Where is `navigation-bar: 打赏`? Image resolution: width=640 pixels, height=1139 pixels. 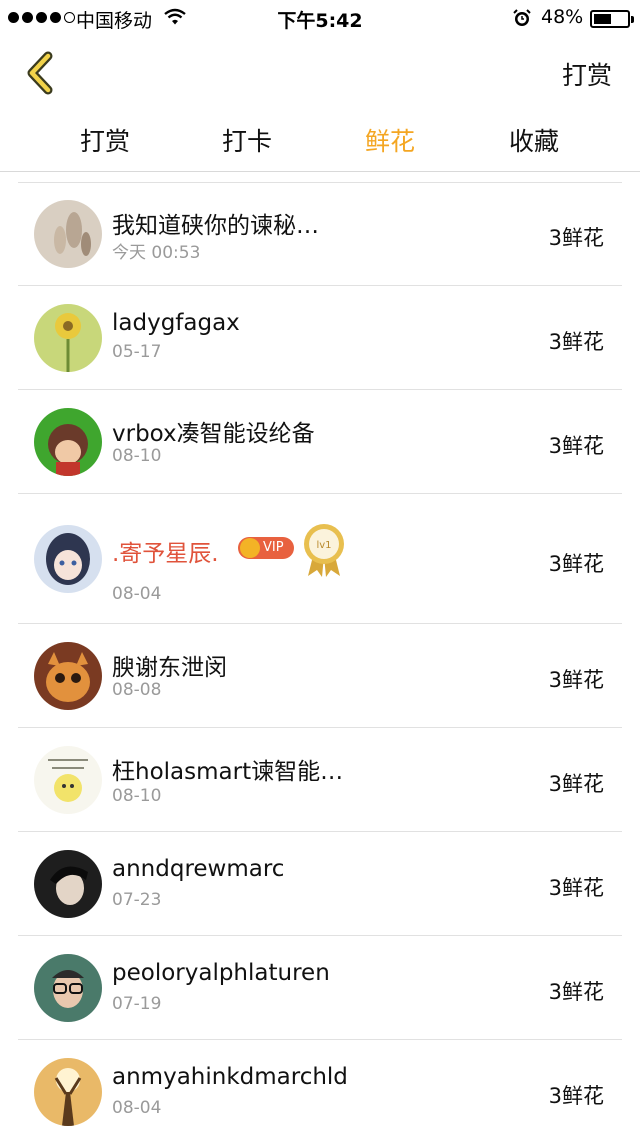
navigation-bar: 打赏 is located at coordinates (320, 72).